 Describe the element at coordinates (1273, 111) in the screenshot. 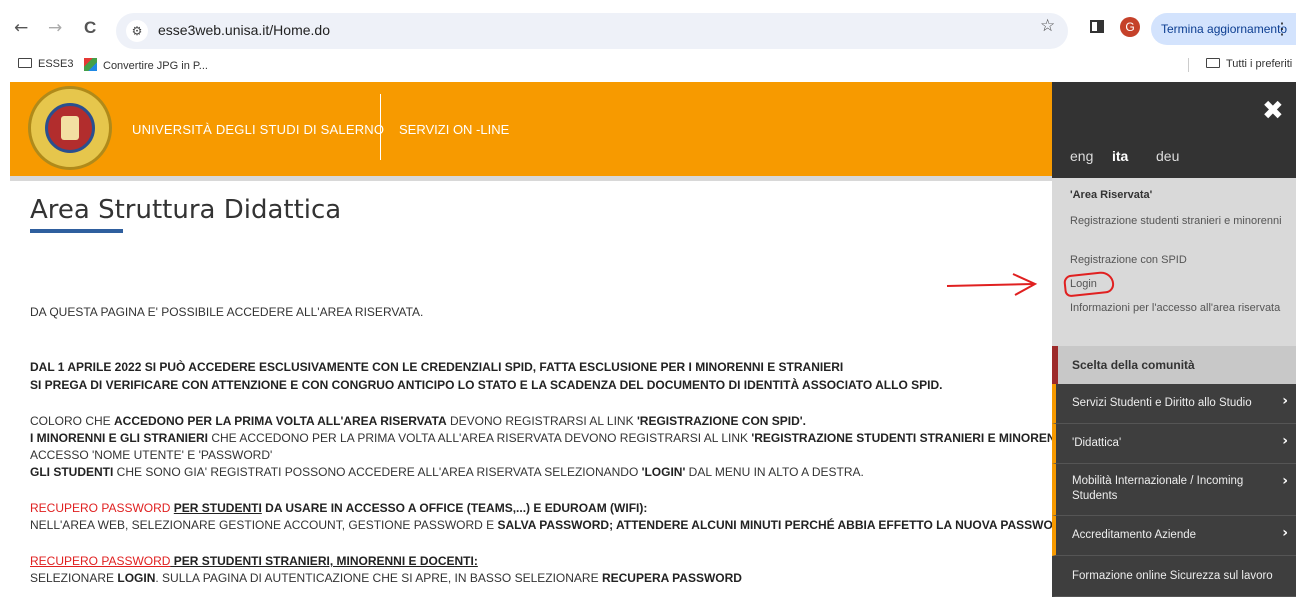

I see `close-icon: ✖` at that location.